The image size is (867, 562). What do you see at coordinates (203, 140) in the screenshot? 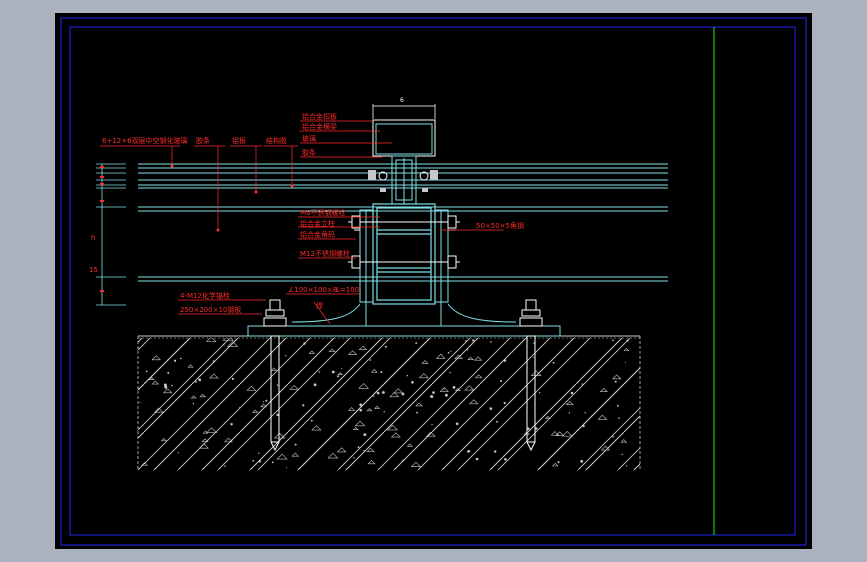
I see `note-gasket-left: 胶条` at bounding box center [203, 140].